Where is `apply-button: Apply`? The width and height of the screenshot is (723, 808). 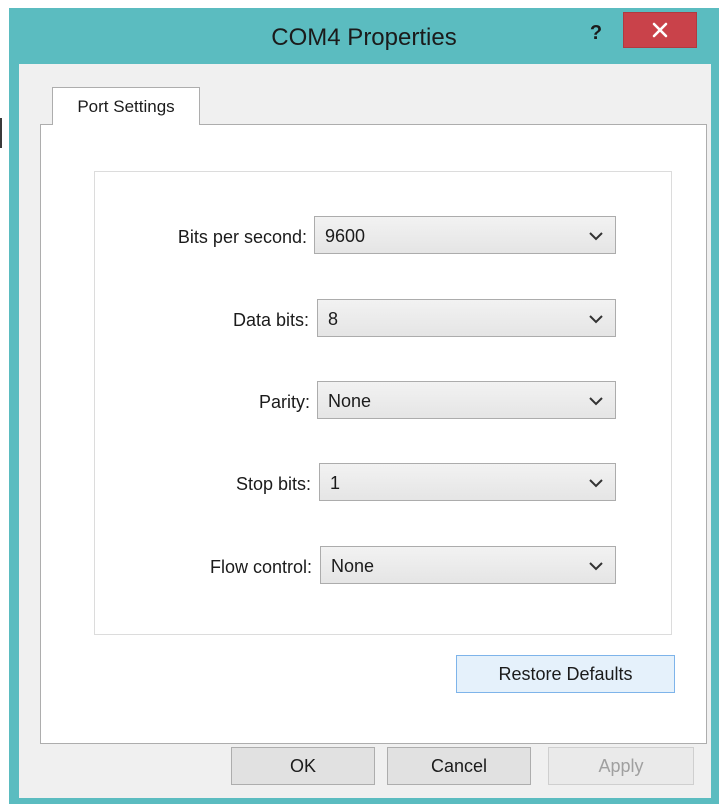 apply-button: Apply is located at coordinates (621, 766).